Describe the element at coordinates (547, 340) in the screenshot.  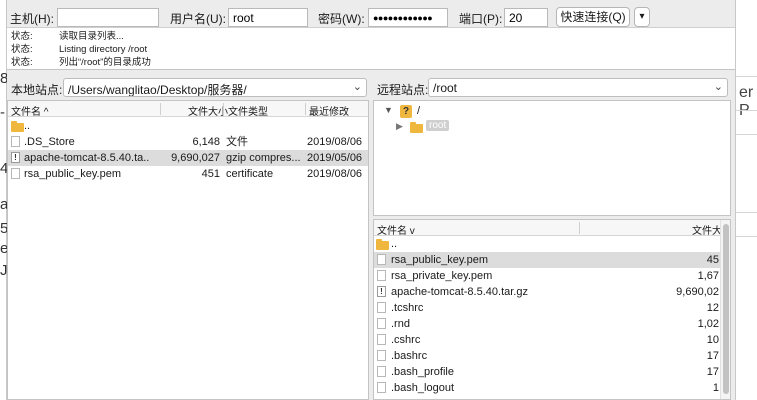
I see `list-item: .cshrc 10` at that location.